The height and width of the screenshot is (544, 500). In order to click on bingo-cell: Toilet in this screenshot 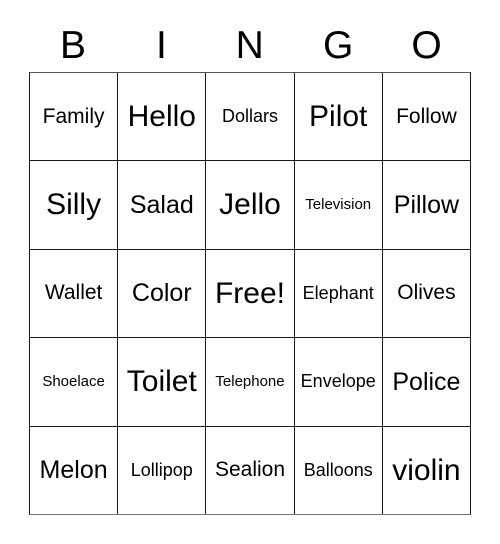, I will do `click(161, 382)`.